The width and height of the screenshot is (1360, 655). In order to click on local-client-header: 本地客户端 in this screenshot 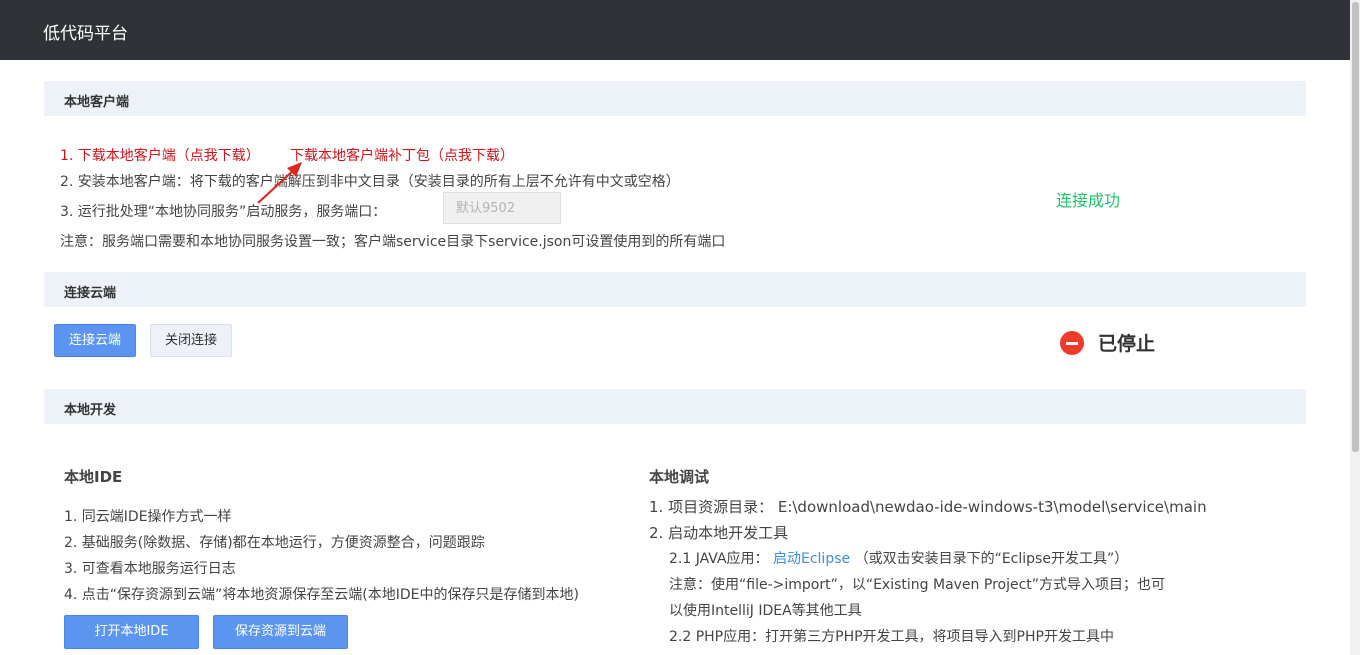, I will do `click(675, 98)`.